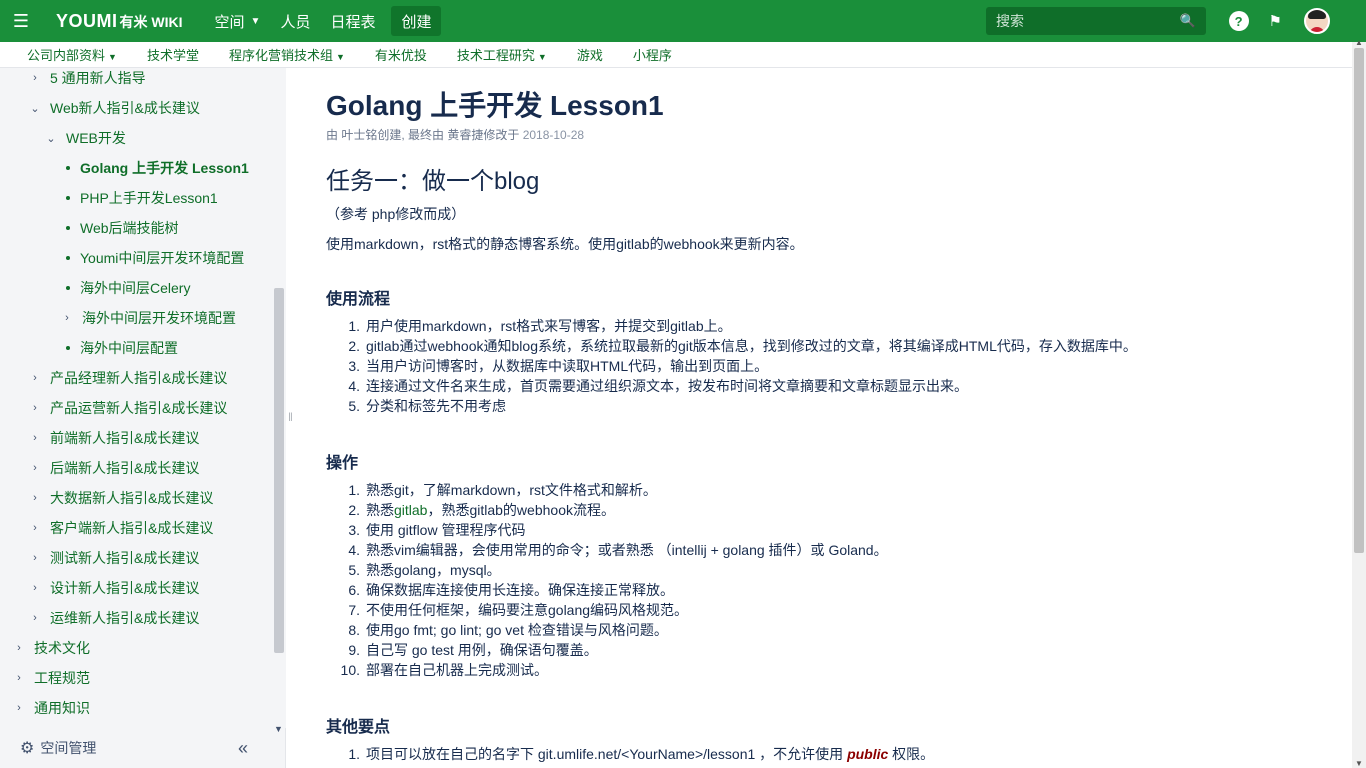  Describe the element at coordinates (128, 288) in the screenshot. I see `tree-item: 海外中间层Celery` at that location.